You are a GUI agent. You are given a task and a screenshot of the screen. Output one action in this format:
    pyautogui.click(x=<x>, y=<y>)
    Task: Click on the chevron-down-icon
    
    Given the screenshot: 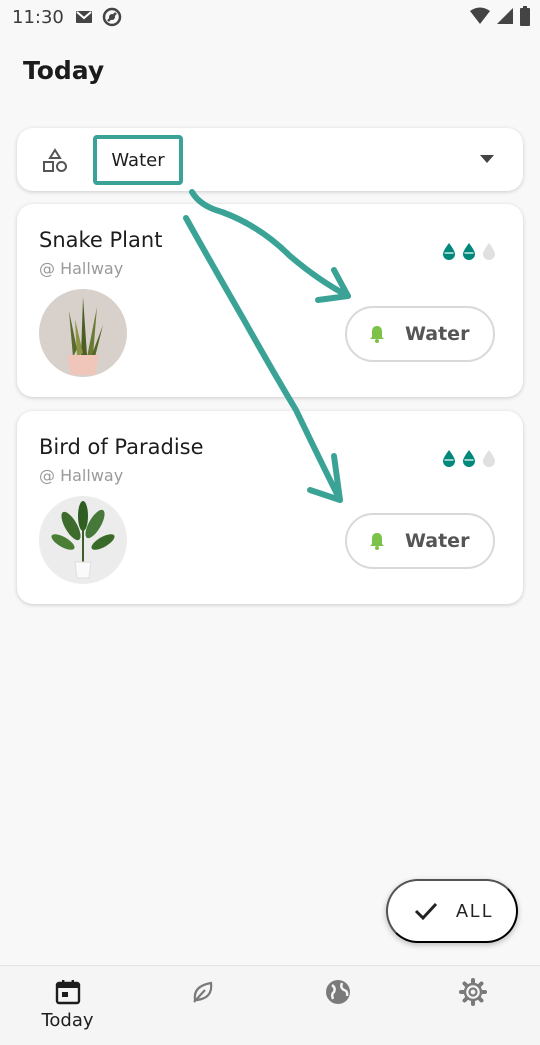 What is the action you would take?
    pyautogui.click(x=487, y=159)
    